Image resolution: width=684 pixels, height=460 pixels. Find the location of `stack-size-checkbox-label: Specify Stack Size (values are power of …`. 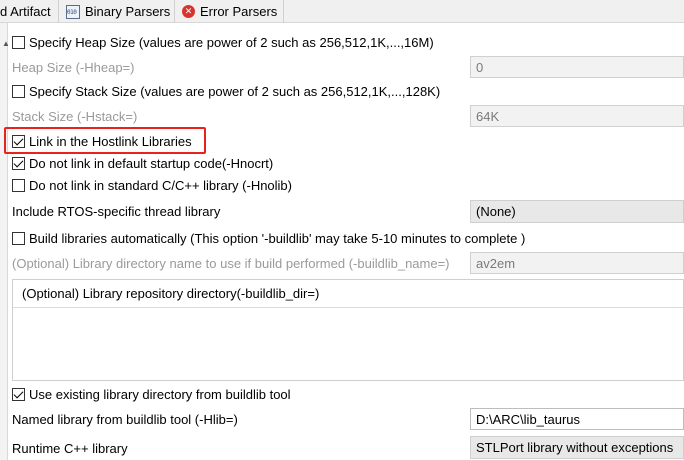

stack-size-checkbox-label: Specify Stack Size (values are power of … is located at coordinates (235, 91).